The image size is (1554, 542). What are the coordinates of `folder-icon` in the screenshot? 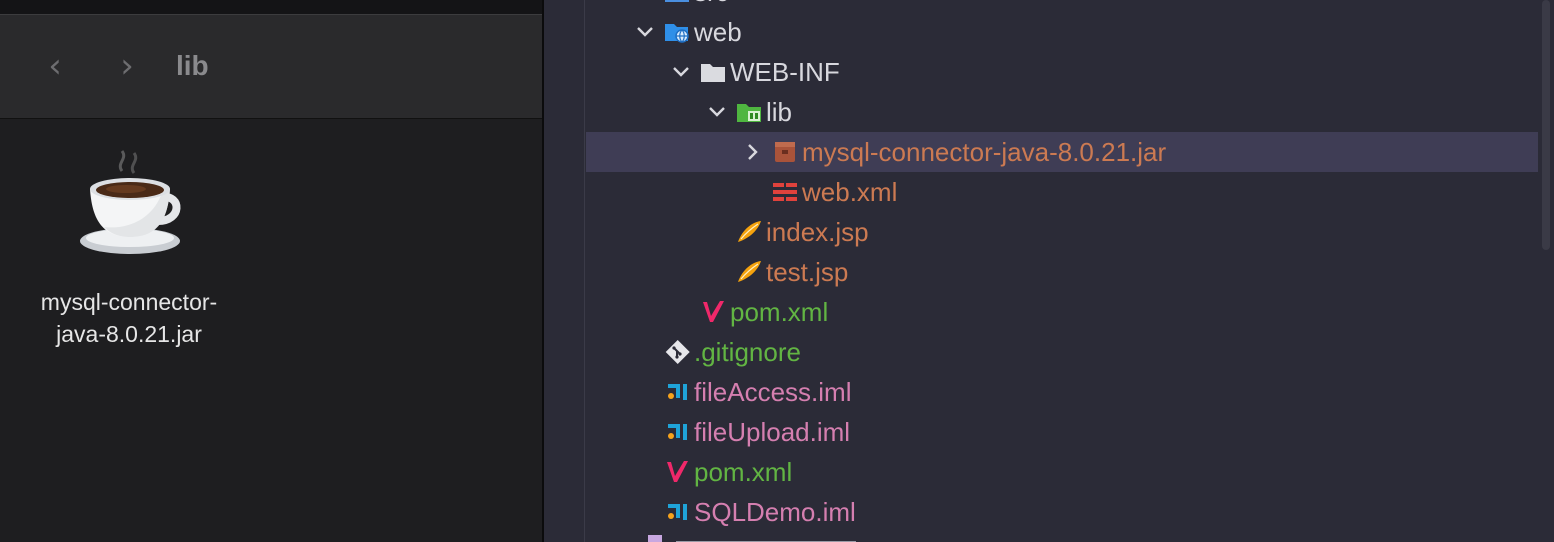 It's located at (713, 72).